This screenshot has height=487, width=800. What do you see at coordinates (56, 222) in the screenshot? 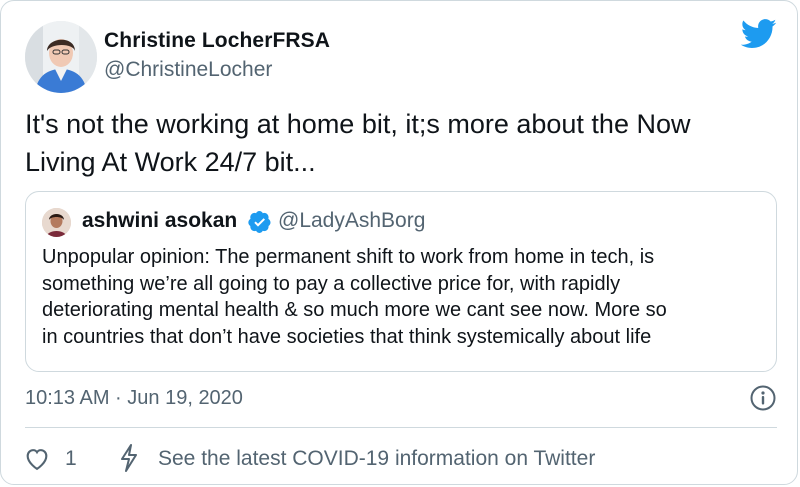
I see `quoted-author-avatar` at bounding box center [56, 222].